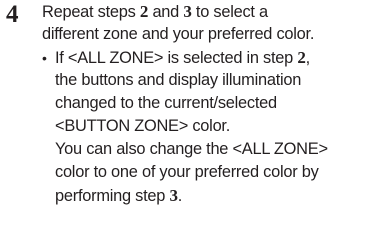 The height and width of the screenshot is (240, 367). I want to click on text-segment: ., so click(180, 196).